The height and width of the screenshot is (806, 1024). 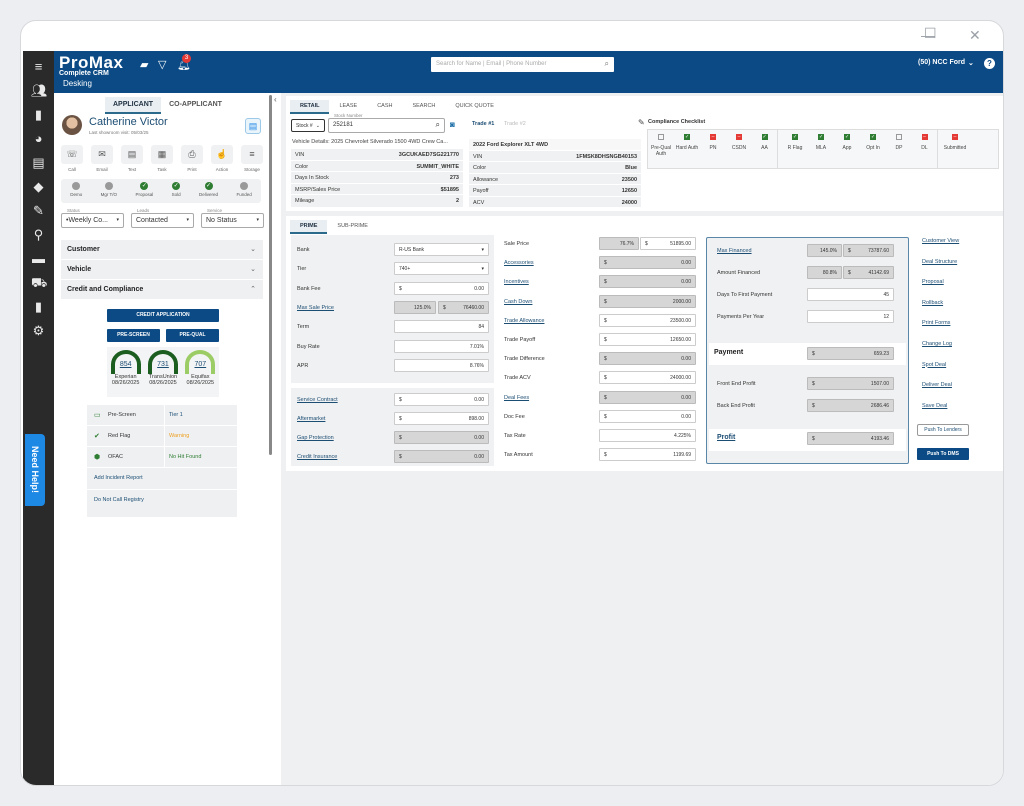 What do you see at coordinates (868, 272) in the screenshot?
I see `amount-financed-input: $41142.69` at bounding box center [868, 272].